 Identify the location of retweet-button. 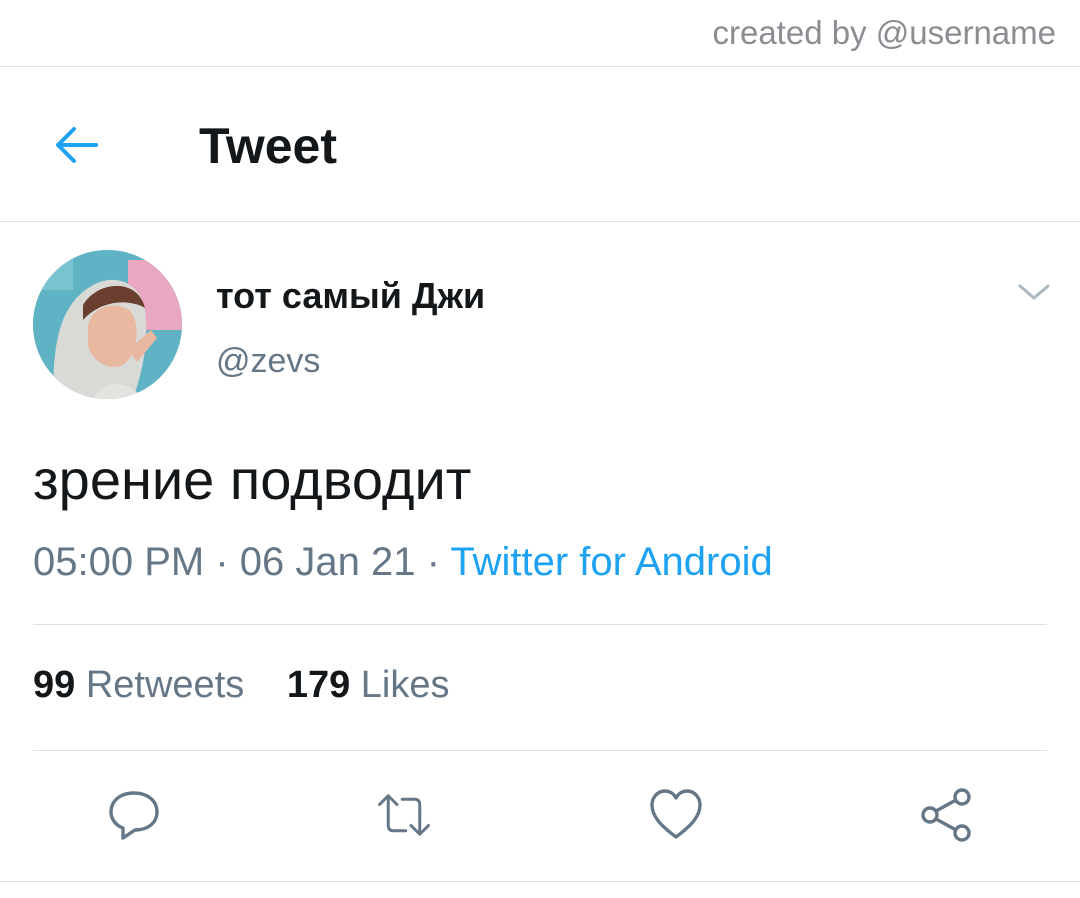
(404, 815).